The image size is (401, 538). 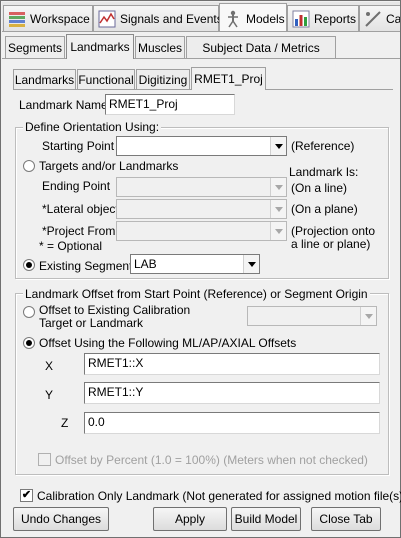 I want to click on close-tab-button: Close Tab, so click(x=346, y=519).